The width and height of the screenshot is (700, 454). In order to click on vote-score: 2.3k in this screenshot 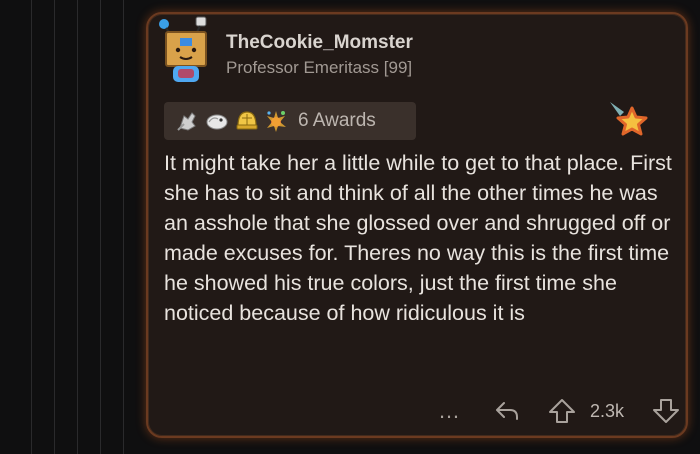, I will do `click(607, 410)`.